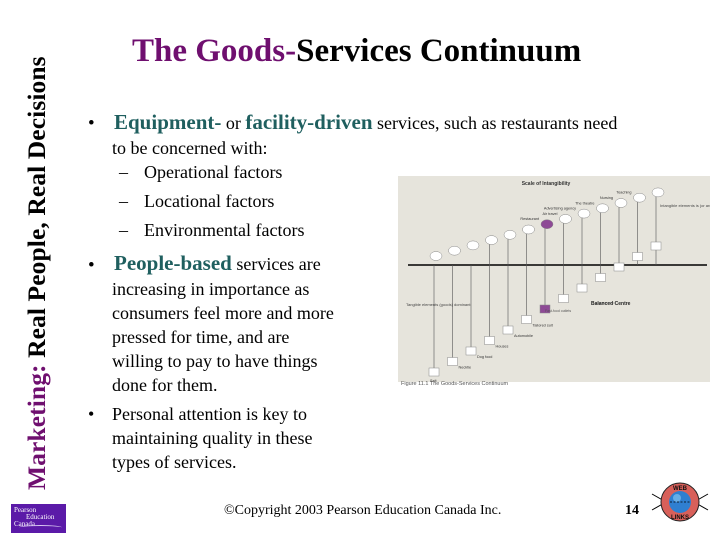 The image size is (720, 540). I want to click on slide-title: The Goods-Services Continuum, so click(356, 51).